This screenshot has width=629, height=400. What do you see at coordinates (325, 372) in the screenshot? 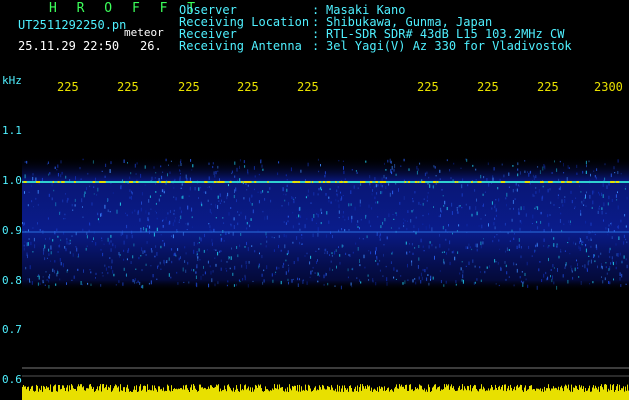
I see `baseline-grid` at bounding box center [325, 372].